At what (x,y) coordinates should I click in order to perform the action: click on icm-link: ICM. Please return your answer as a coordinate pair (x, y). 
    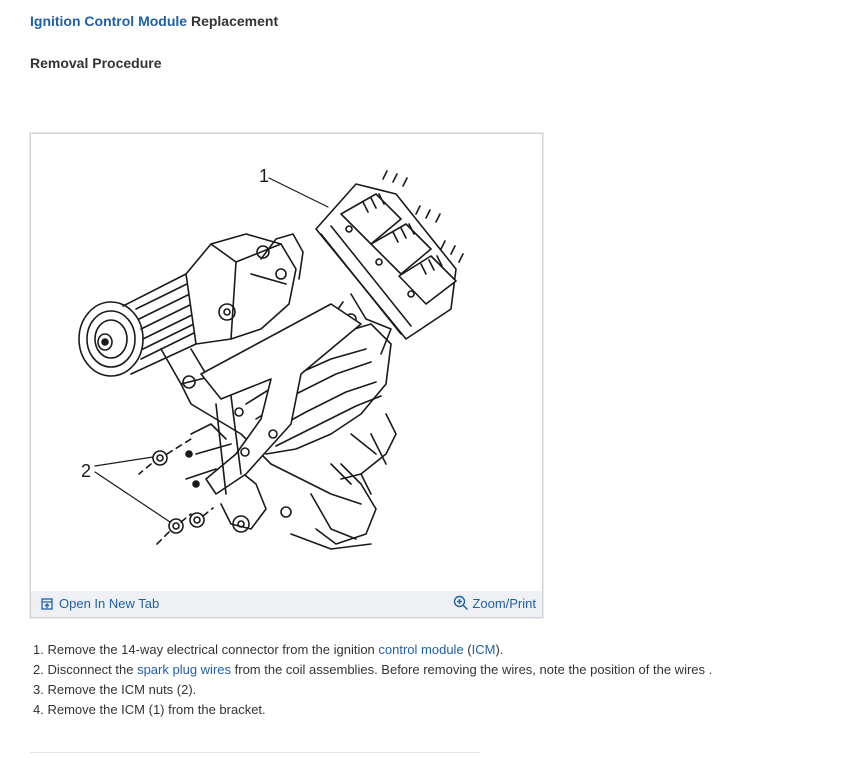
    Looking at the image, I should click on (484, 649).